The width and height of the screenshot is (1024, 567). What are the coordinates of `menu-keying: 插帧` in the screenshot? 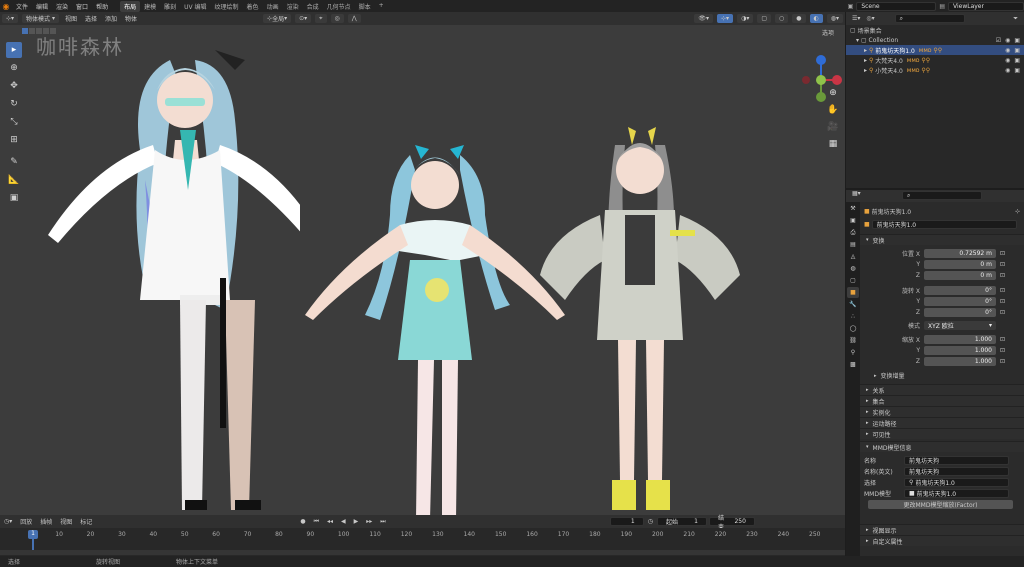 It's located at (46, 521).